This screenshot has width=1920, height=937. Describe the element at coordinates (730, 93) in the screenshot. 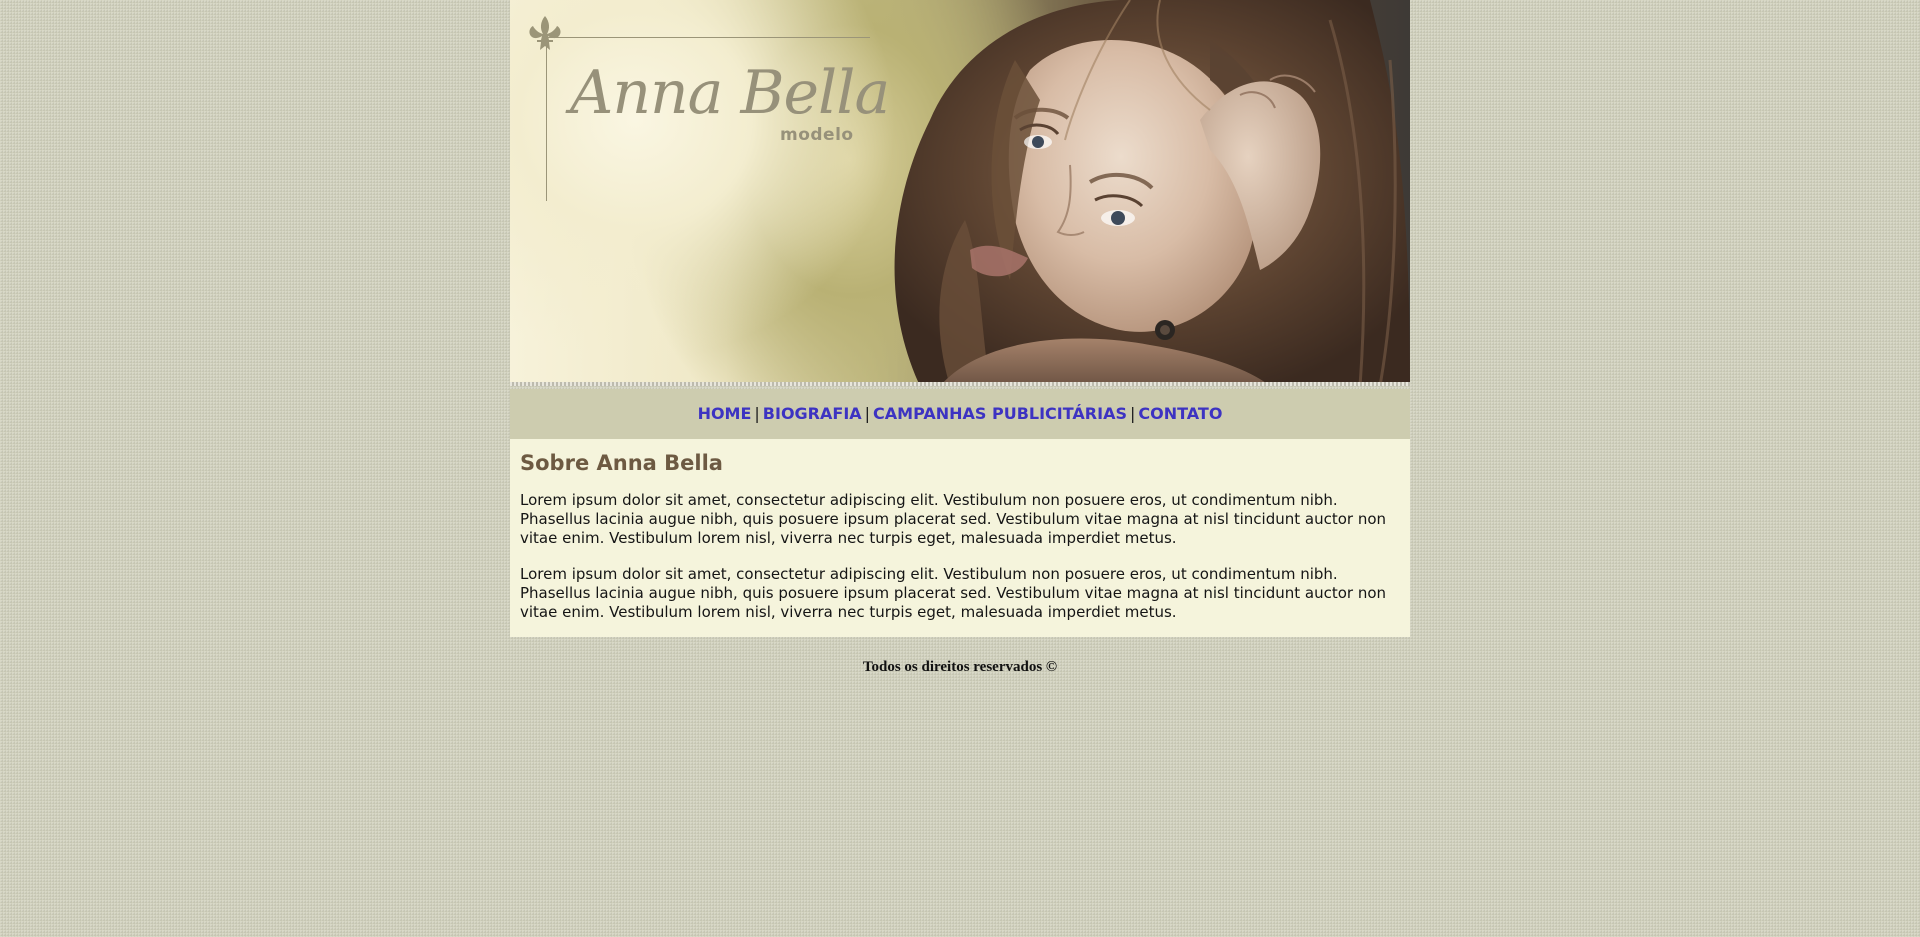

I see `logo-name: Anna Bella` at that location.